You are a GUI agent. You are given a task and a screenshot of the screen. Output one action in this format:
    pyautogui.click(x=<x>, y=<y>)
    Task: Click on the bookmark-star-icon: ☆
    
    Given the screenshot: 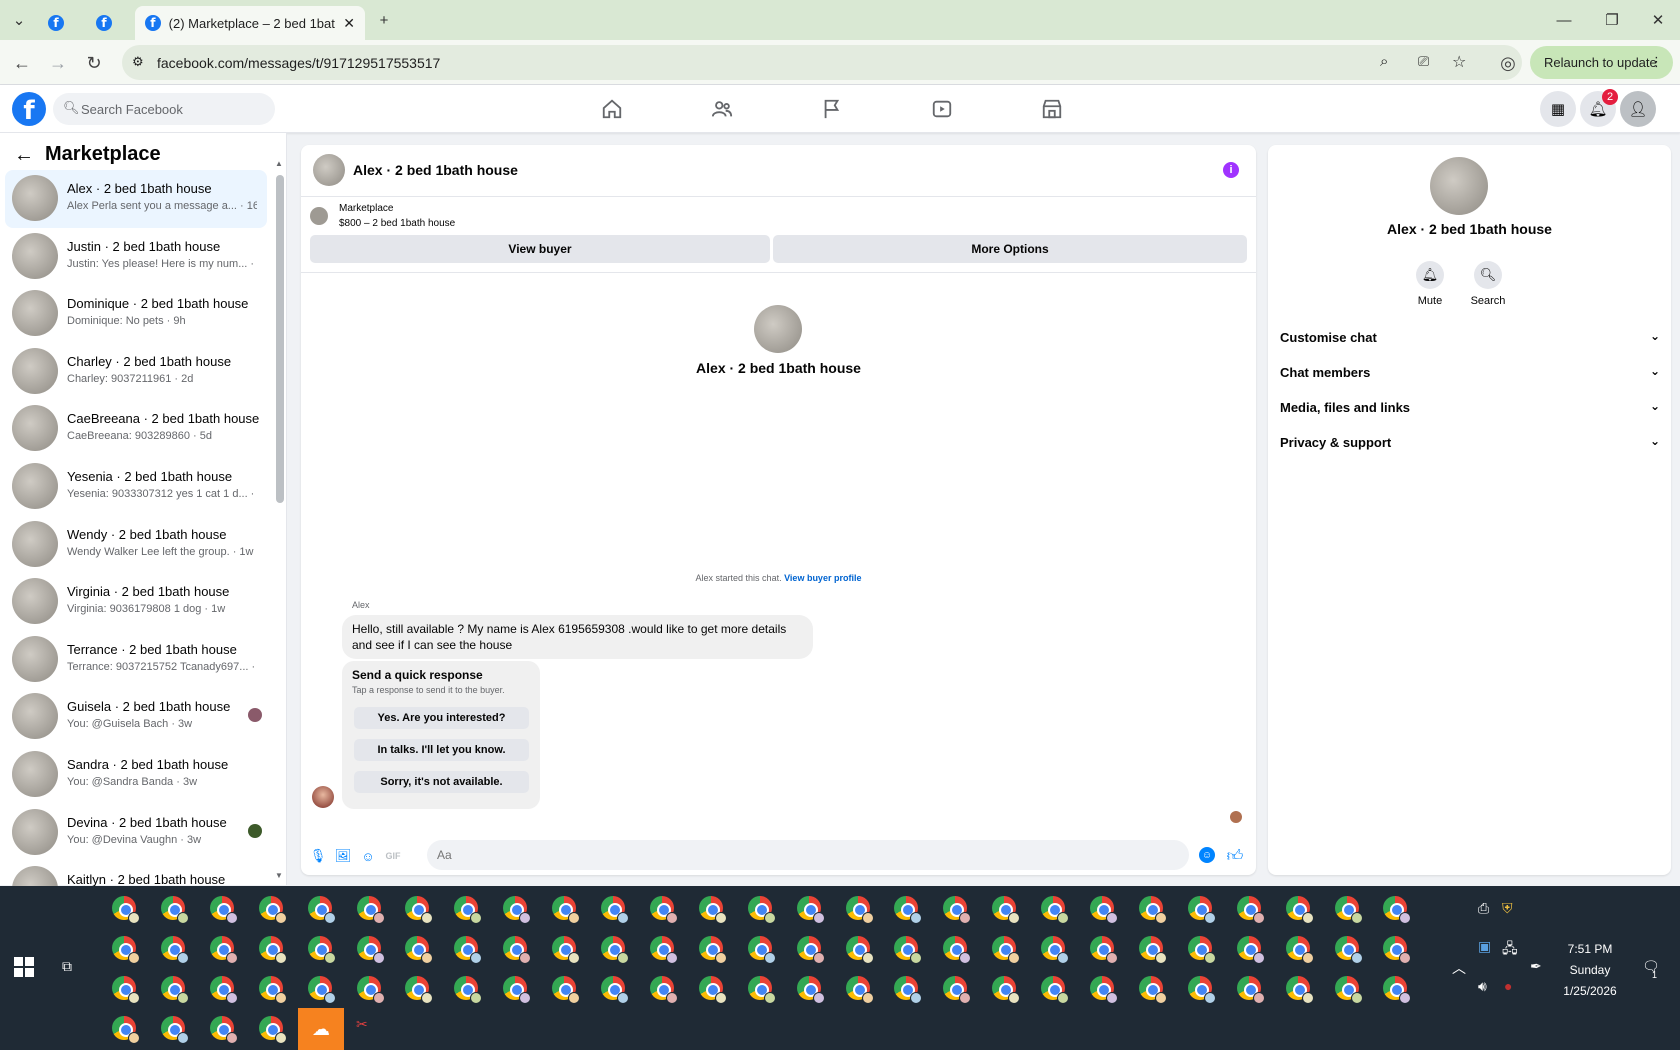 What is the action you would take?
    pyautogui.click(x=1459, y=62)
    